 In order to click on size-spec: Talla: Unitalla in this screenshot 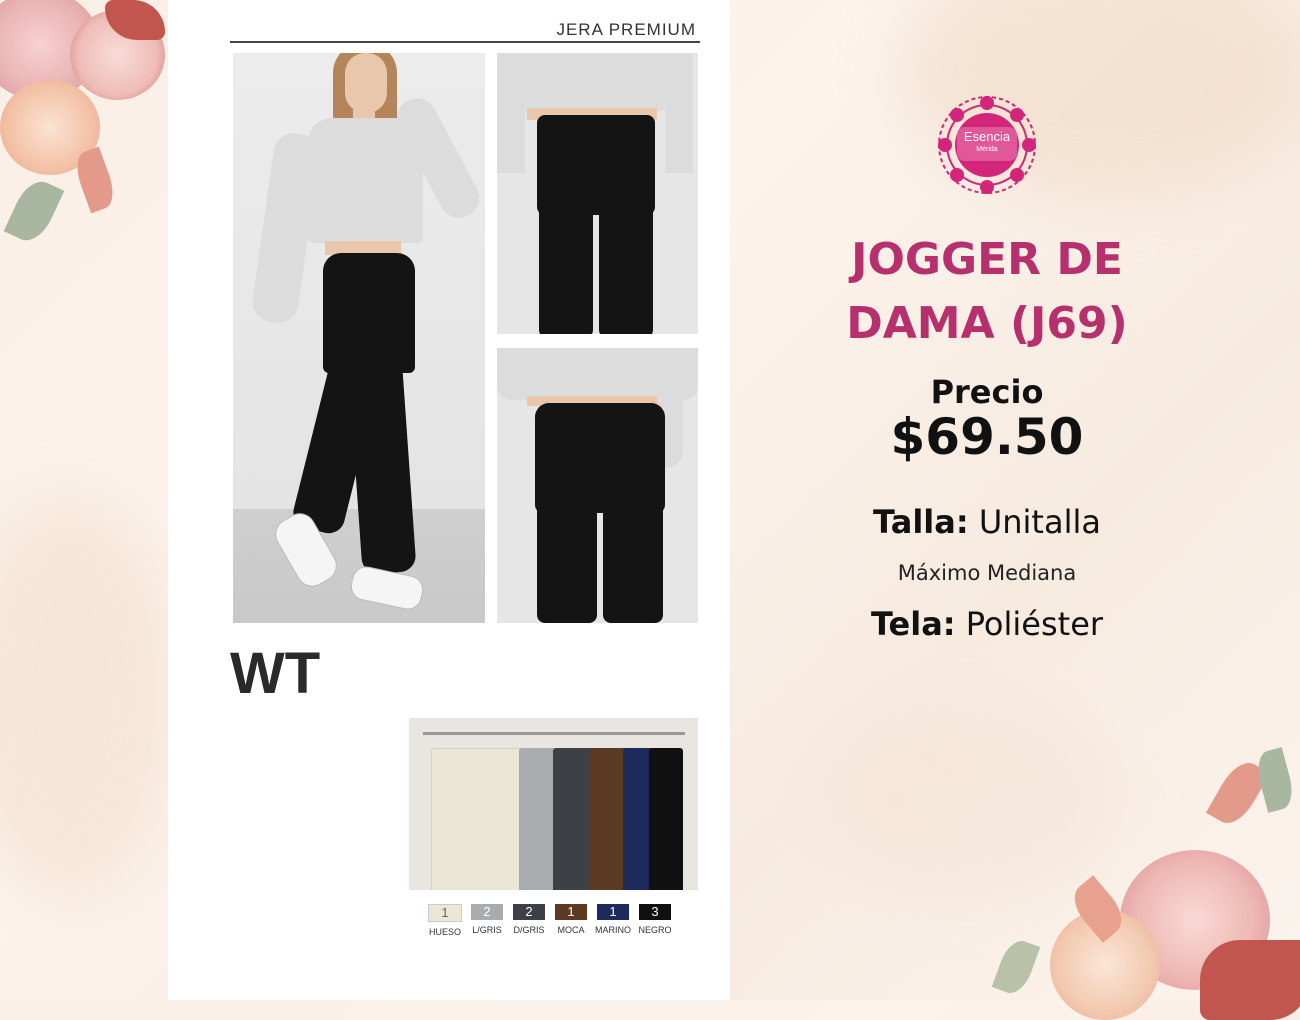, I will do `click(987, 522)`.